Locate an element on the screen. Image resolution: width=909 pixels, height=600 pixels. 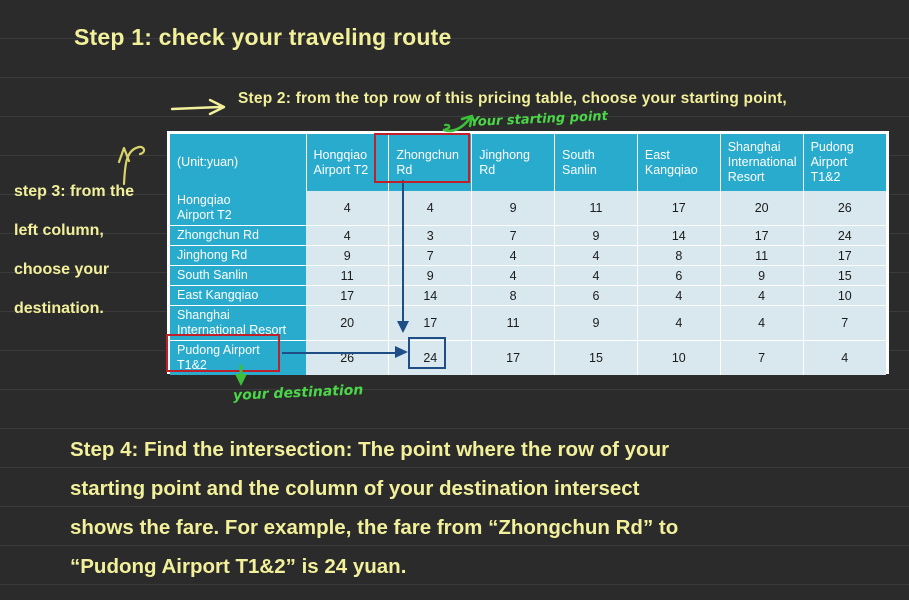
table-row-header: Zhongchun Rd is located at coordinates (238, 235).